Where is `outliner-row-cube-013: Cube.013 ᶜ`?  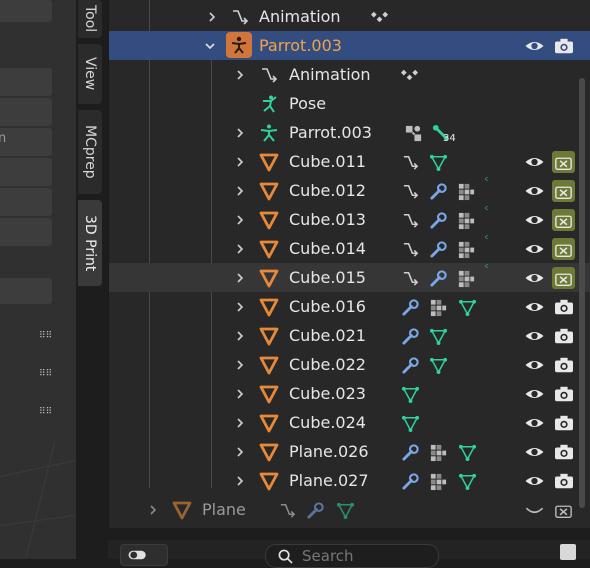
outliner-row-cube-013: Cube.013 ᶜ is located at coordinates (349, 219).